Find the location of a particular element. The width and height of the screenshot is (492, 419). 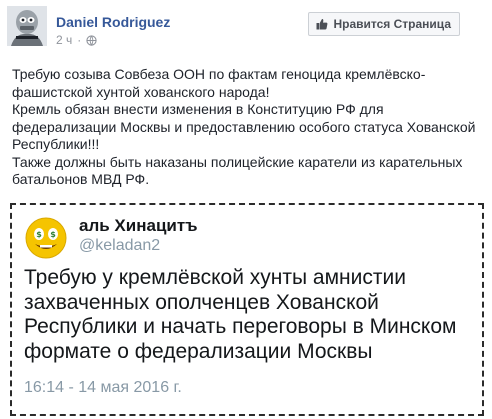

like-page-button: Нравится Страница is located at coordinates (384, 24).